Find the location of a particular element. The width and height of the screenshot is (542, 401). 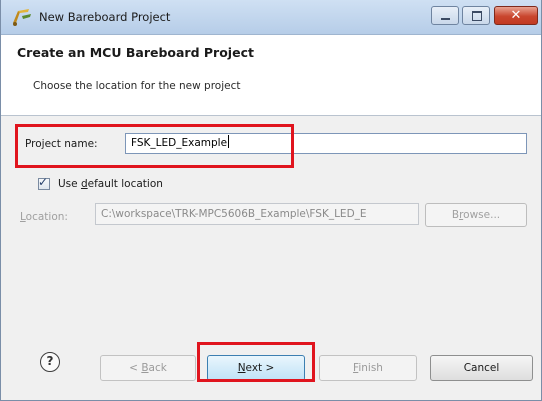

finish-button: Finish is located at coordinates (368, 368).